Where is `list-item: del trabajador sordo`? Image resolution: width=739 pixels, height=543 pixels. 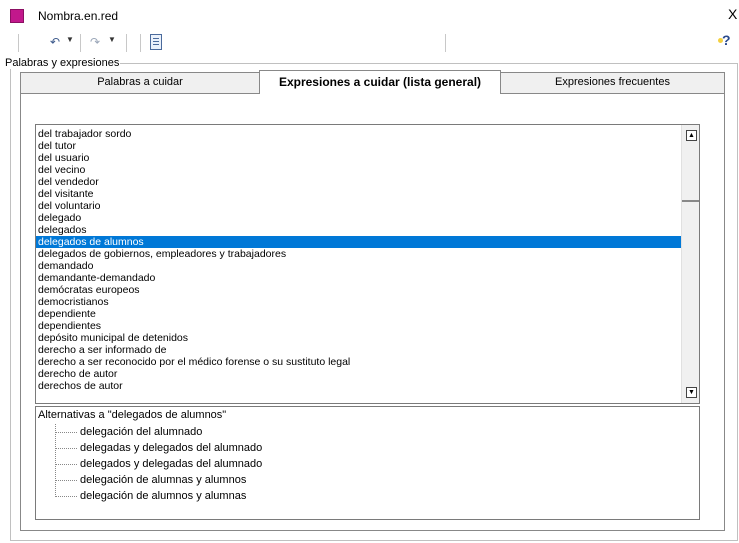 list-item: del trabajador sordo is located at coordinates (359, 134).